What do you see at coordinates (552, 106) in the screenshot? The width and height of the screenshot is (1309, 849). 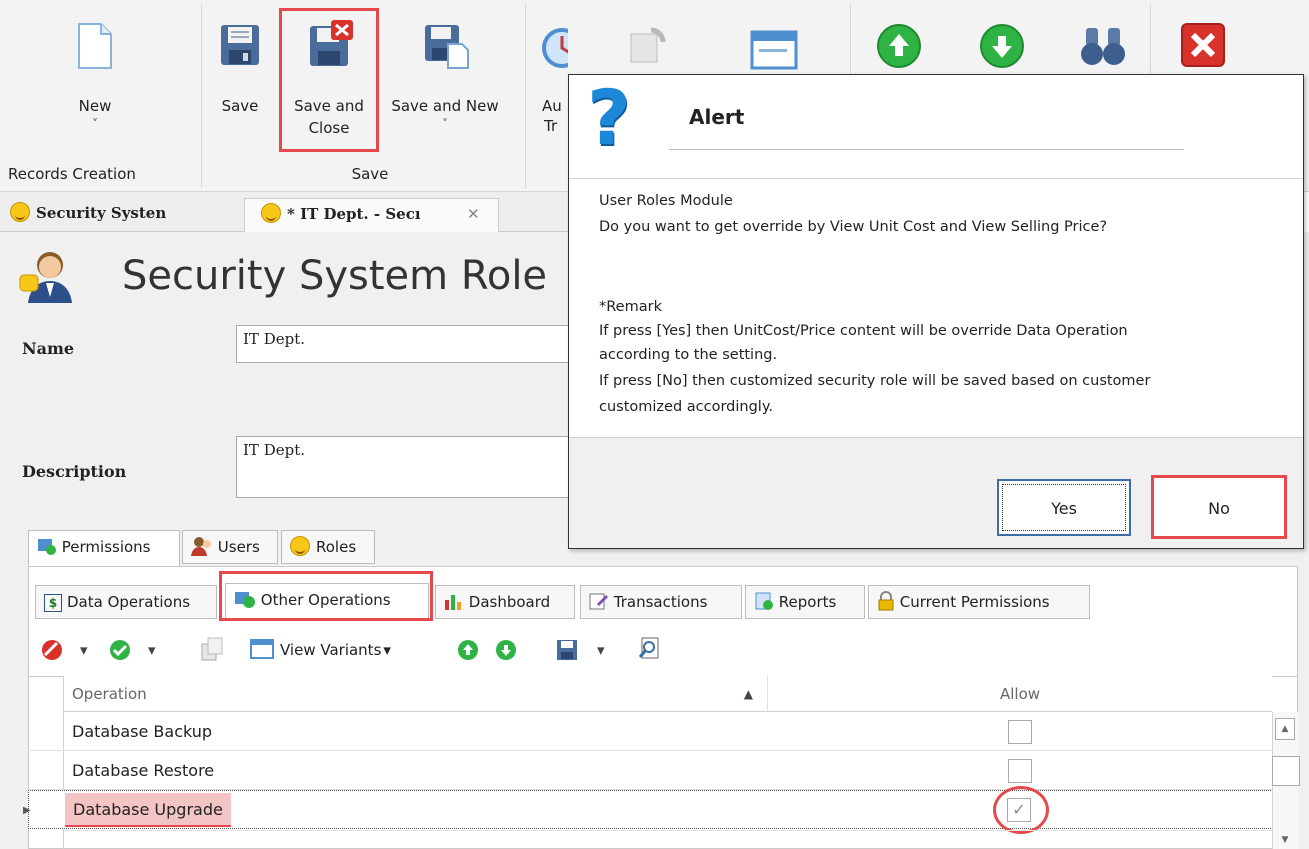 I see `audit-label-1: Au` at bounding box center [552, 106].